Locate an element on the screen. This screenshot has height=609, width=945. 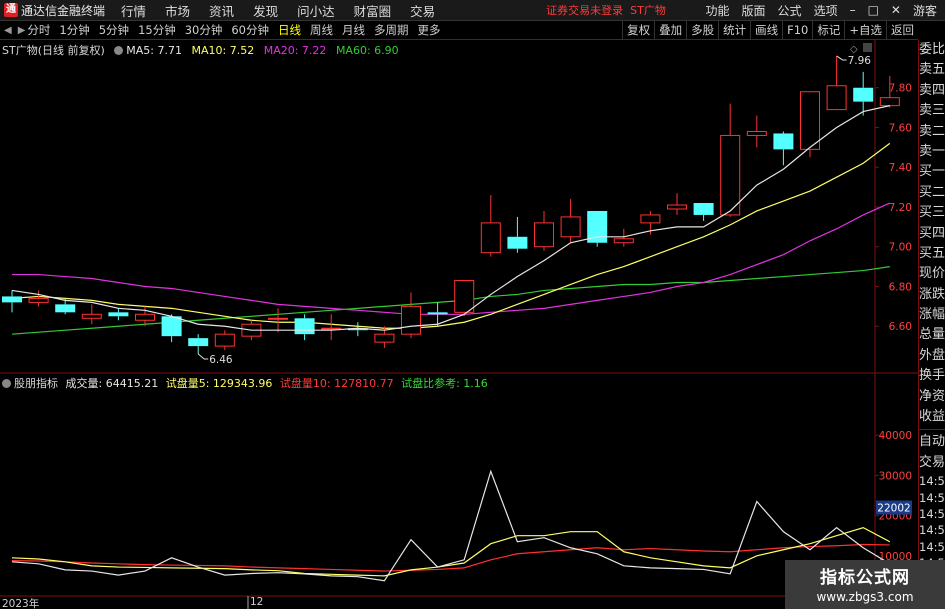
panel-divider is located at coordinates (932, 430).